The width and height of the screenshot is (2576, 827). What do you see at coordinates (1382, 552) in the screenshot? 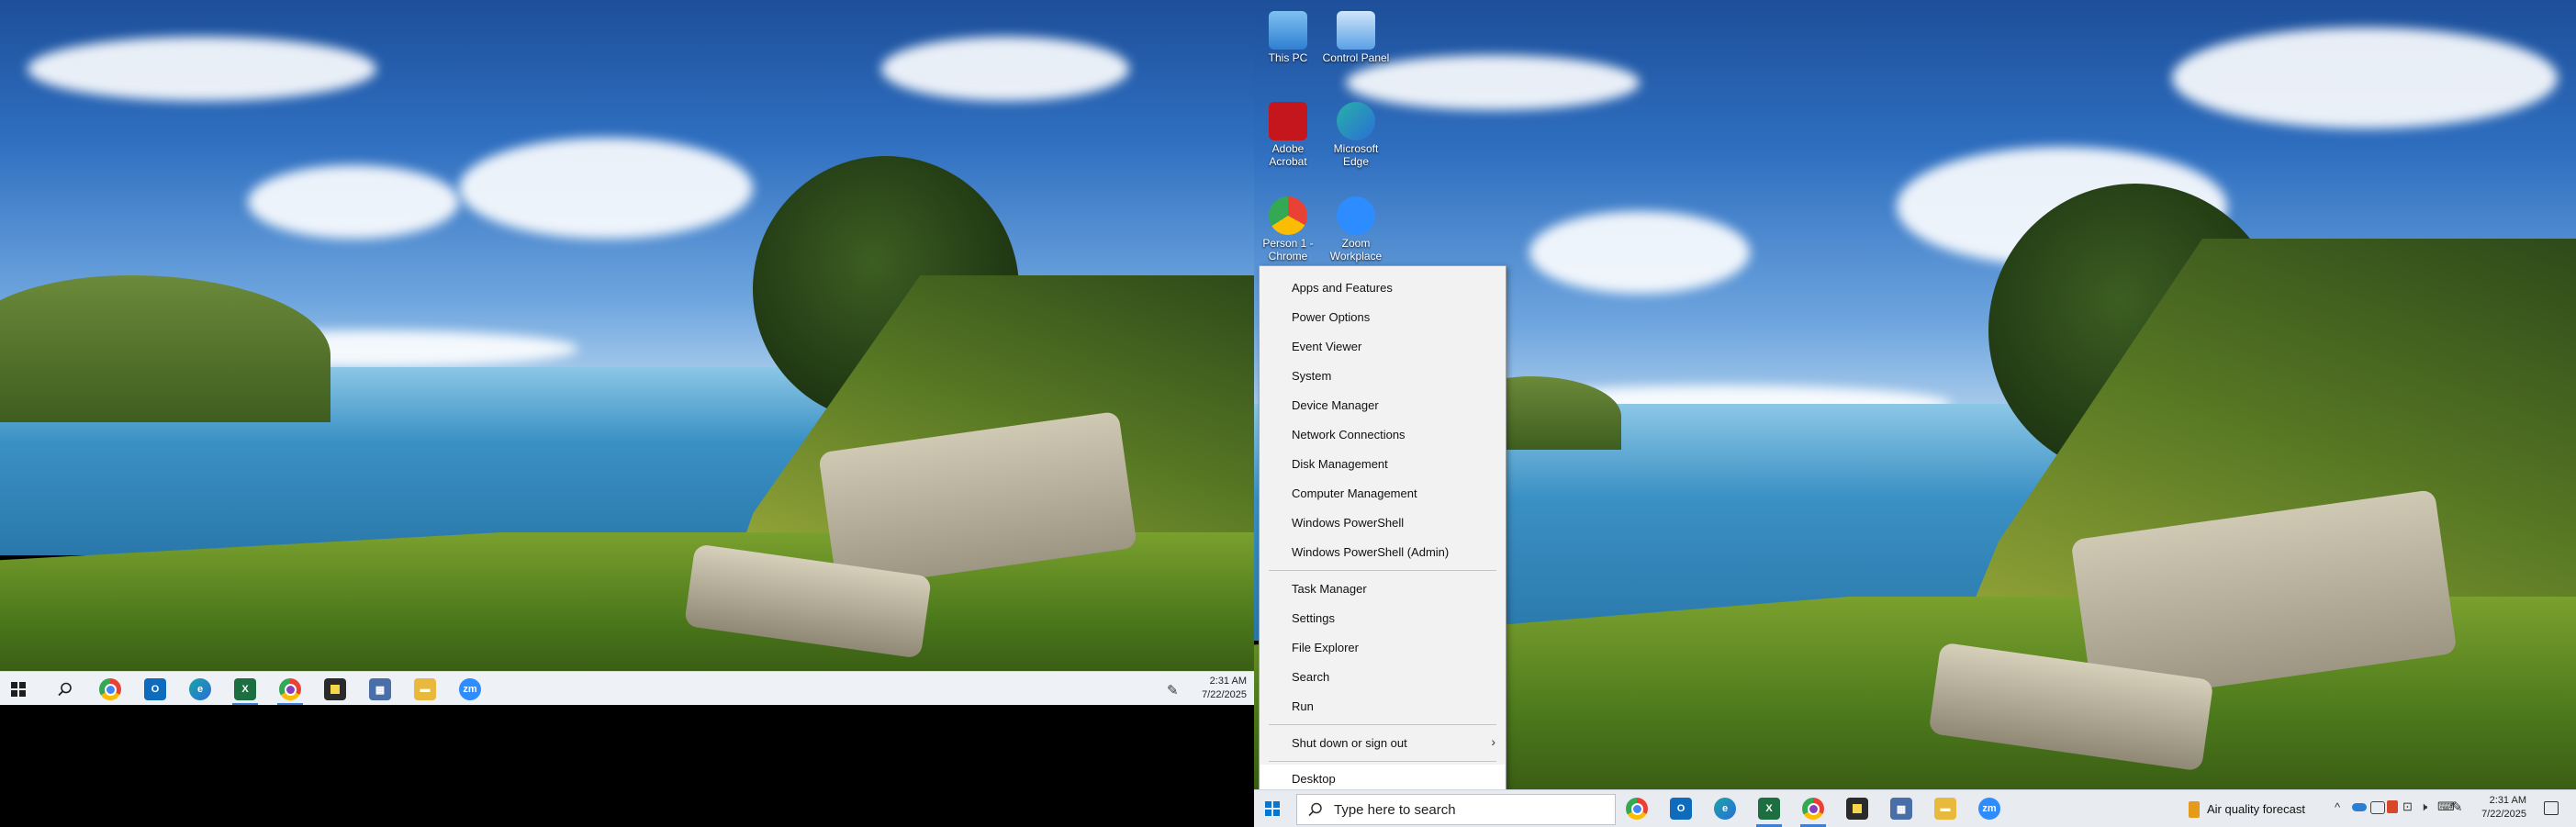
I see `menu-item-windows-powershell-admin: Windows PowerShell (Admin)` at bounding box center [1382, 552].